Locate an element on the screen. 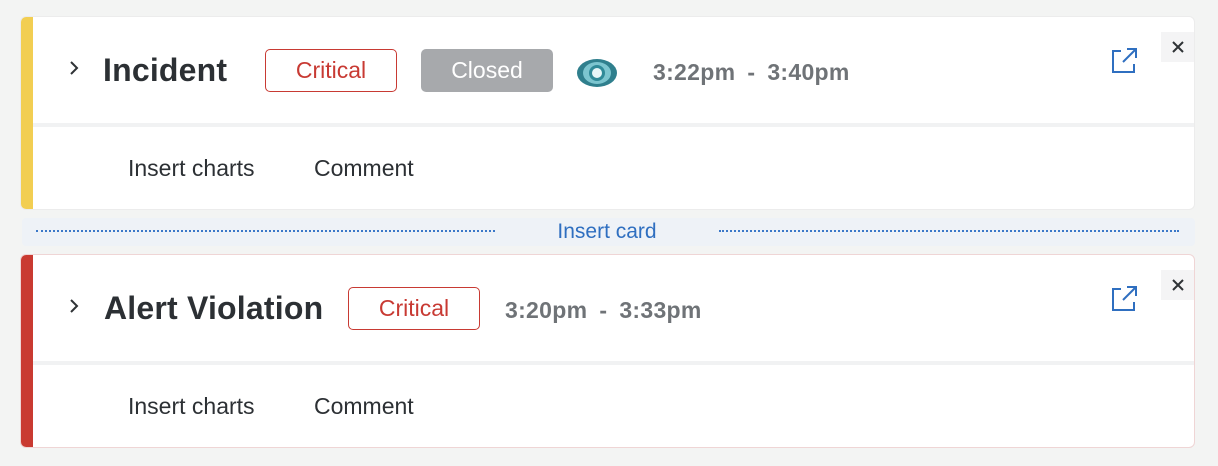 Image resolution: width=1218 pixels, height=466 pixels. card-title: Alert Violation is located at coordinates (214, 308).